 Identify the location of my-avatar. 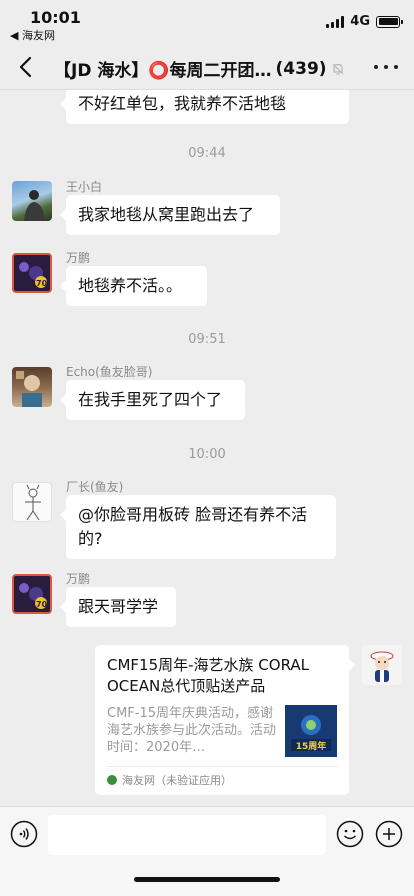
(382, 665).